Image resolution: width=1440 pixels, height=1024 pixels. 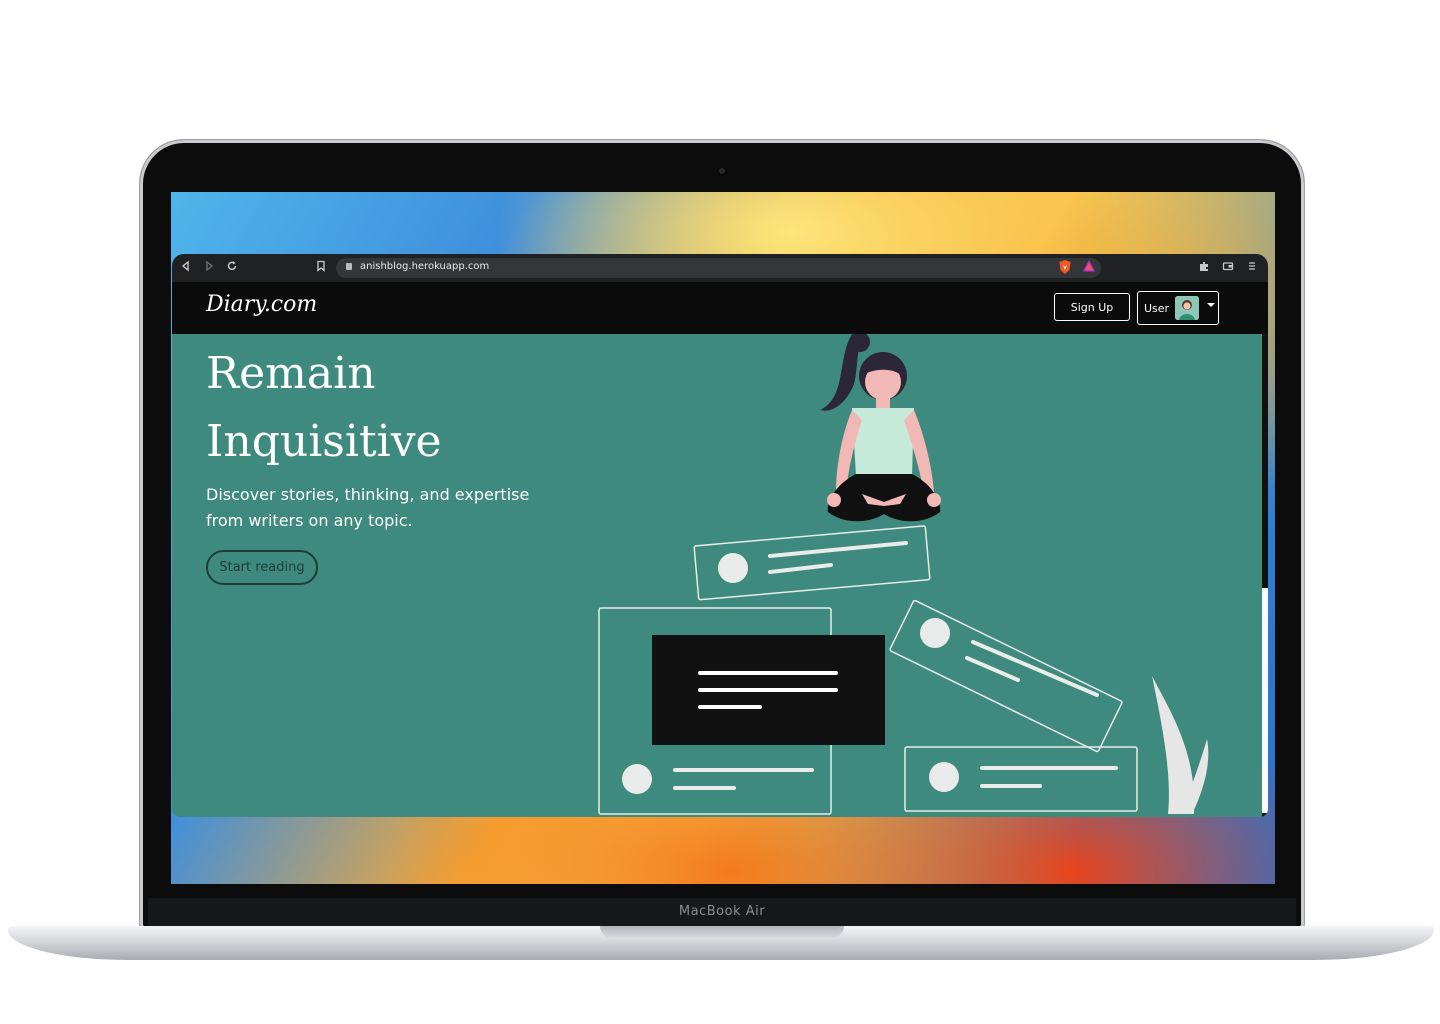 I want to click on browser-toolbar: anishblog.herokuapp.com, so click(x=720, y=268).